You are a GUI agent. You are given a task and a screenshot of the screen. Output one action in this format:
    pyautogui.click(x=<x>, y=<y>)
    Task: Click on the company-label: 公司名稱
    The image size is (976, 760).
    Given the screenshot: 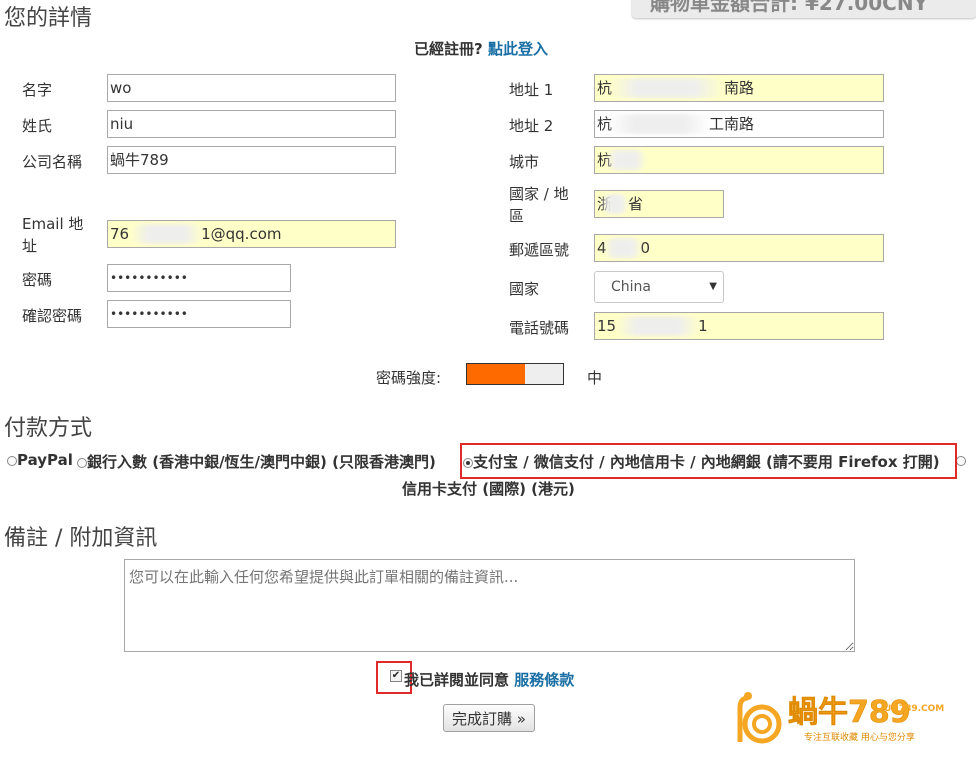 What is the action you would take?
    pyautogui.click(x=52, y=162)
    